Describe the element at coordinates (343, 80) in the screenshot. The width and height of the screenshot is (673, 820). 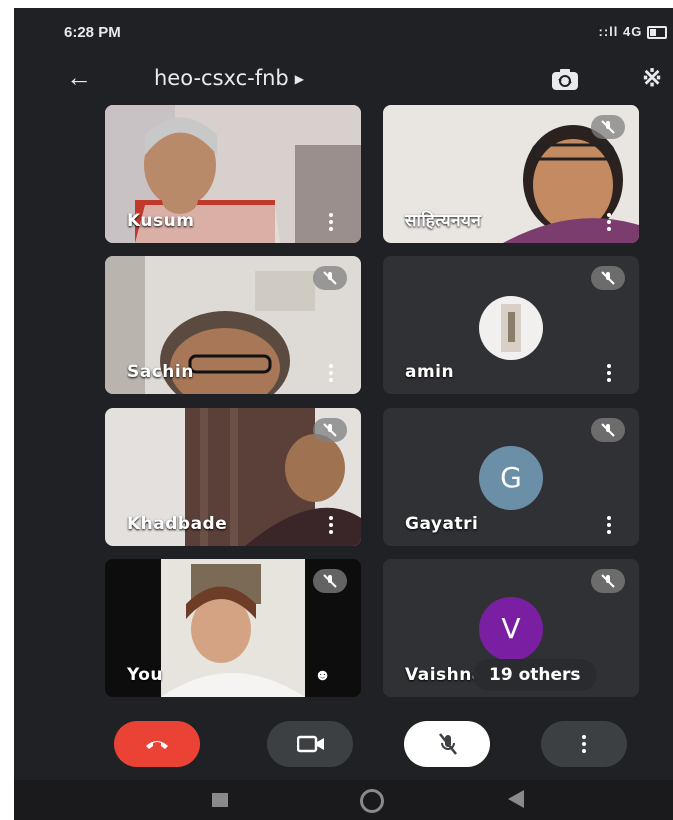
I see `meeting-header: ← heo-csxc-fnb ▶ ※` at that location.